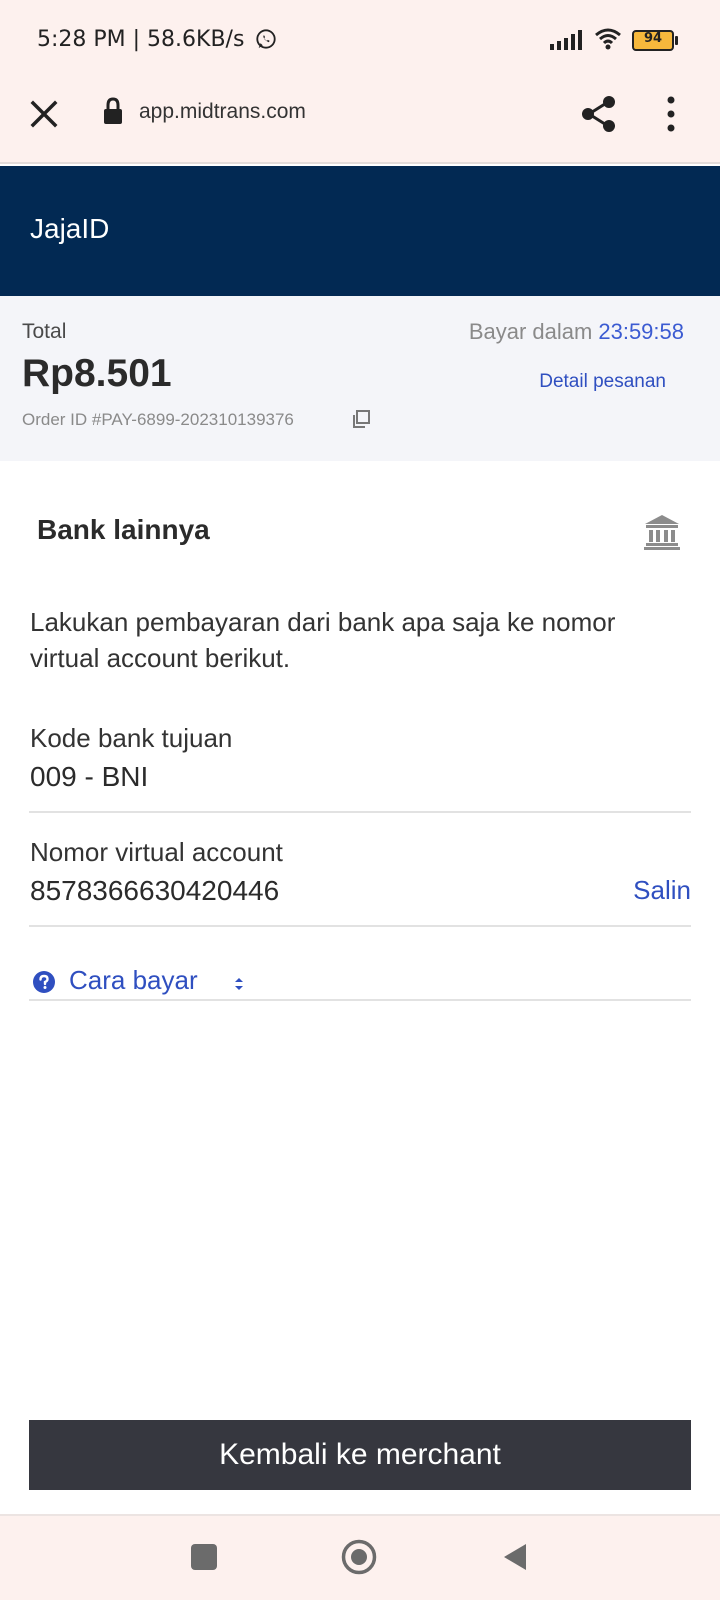 The image size is (720, 1600). I want to click on total-amount: Rp8.501, so click(97, 373).